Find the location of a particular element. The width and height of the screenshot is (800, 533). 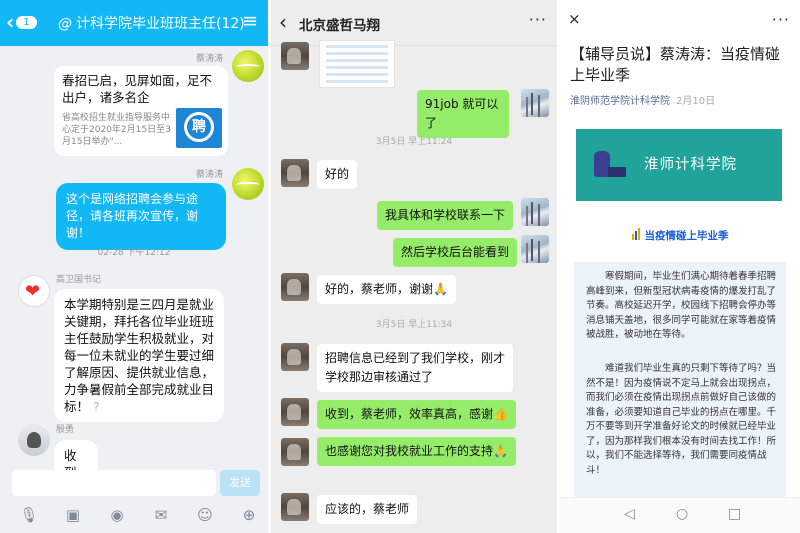

mention-icon: @ is located at coordinates (65, 24).